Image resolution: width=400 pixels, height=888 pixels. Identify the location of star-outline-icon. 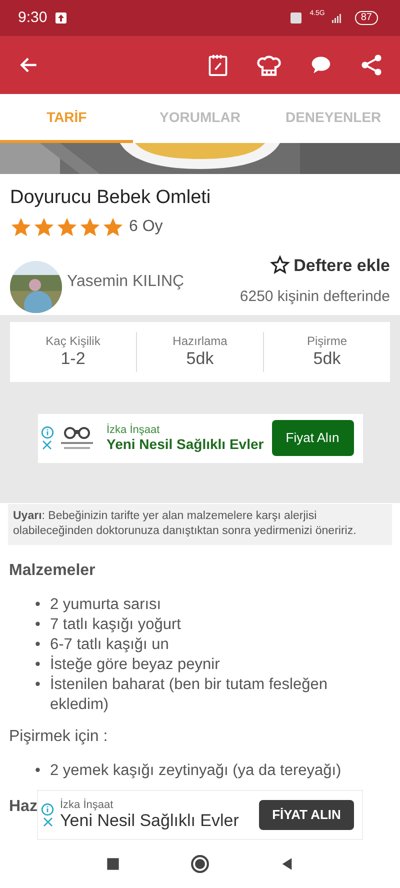
(280, 265).